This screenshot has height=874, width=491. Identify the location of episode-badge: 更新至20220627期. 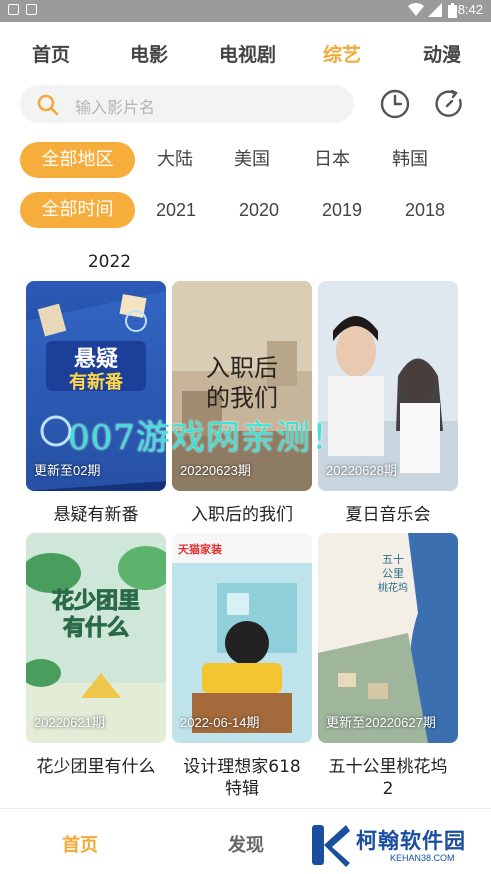
(381, 722).